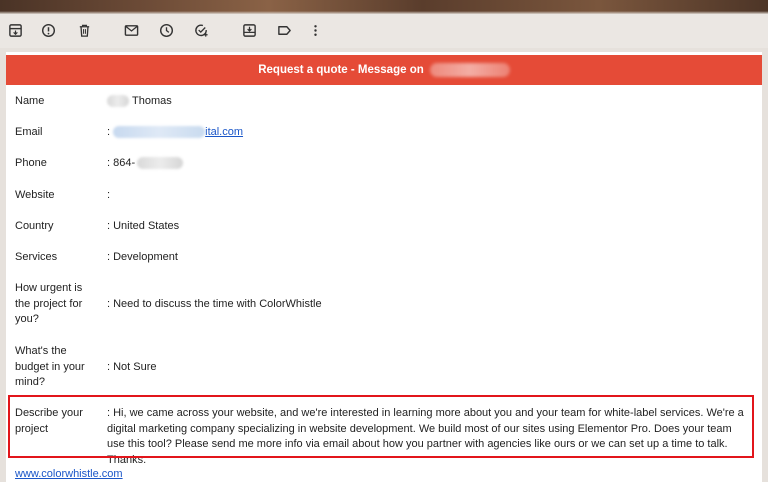 The image size is (768, 482). I want to click on budget-label: What's the budget in your mind?, so click(50, 366).